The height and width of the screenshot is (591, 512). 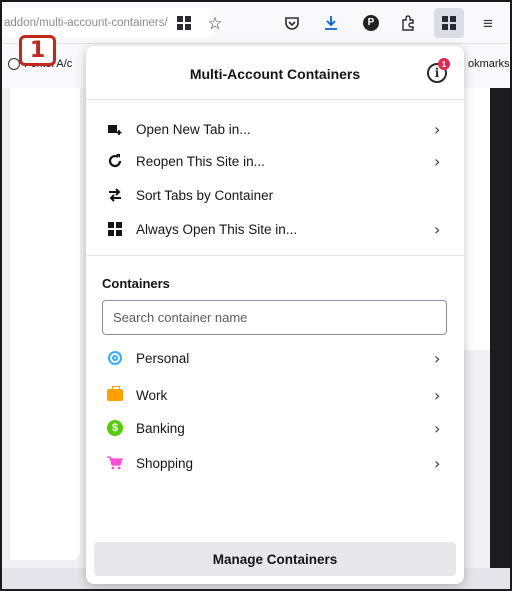 What do you see at coordinates (275, 463) in the screenshot?
I see `container-item-shopping: Shopping ›` at bounding box center [275, 463].